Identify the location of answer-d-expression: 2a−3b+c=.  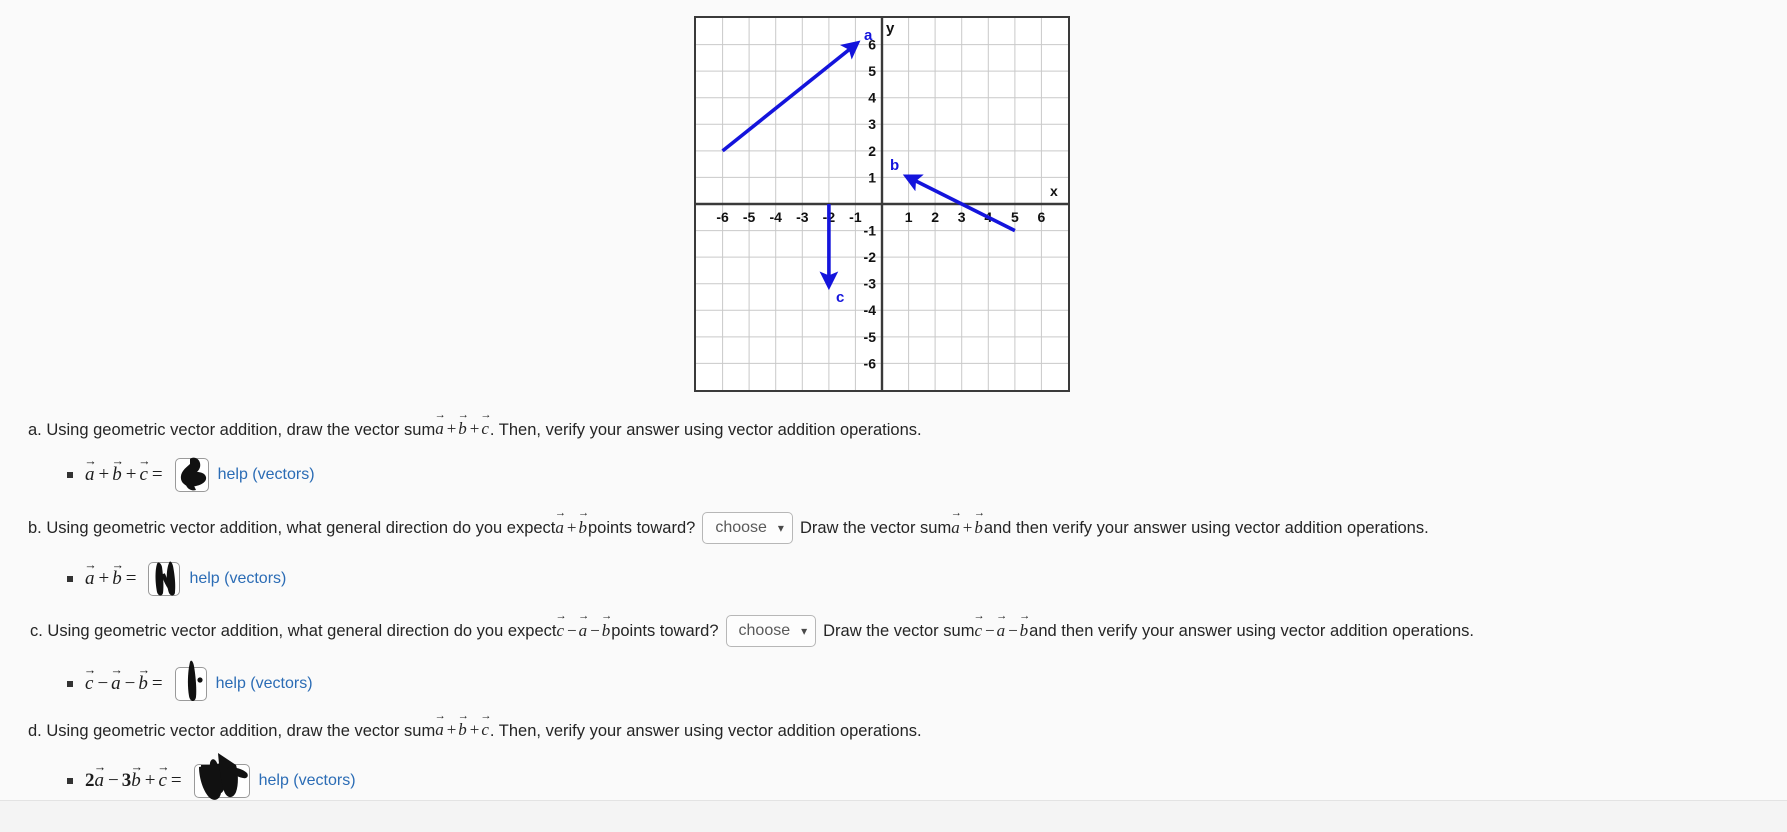
(135, 781).